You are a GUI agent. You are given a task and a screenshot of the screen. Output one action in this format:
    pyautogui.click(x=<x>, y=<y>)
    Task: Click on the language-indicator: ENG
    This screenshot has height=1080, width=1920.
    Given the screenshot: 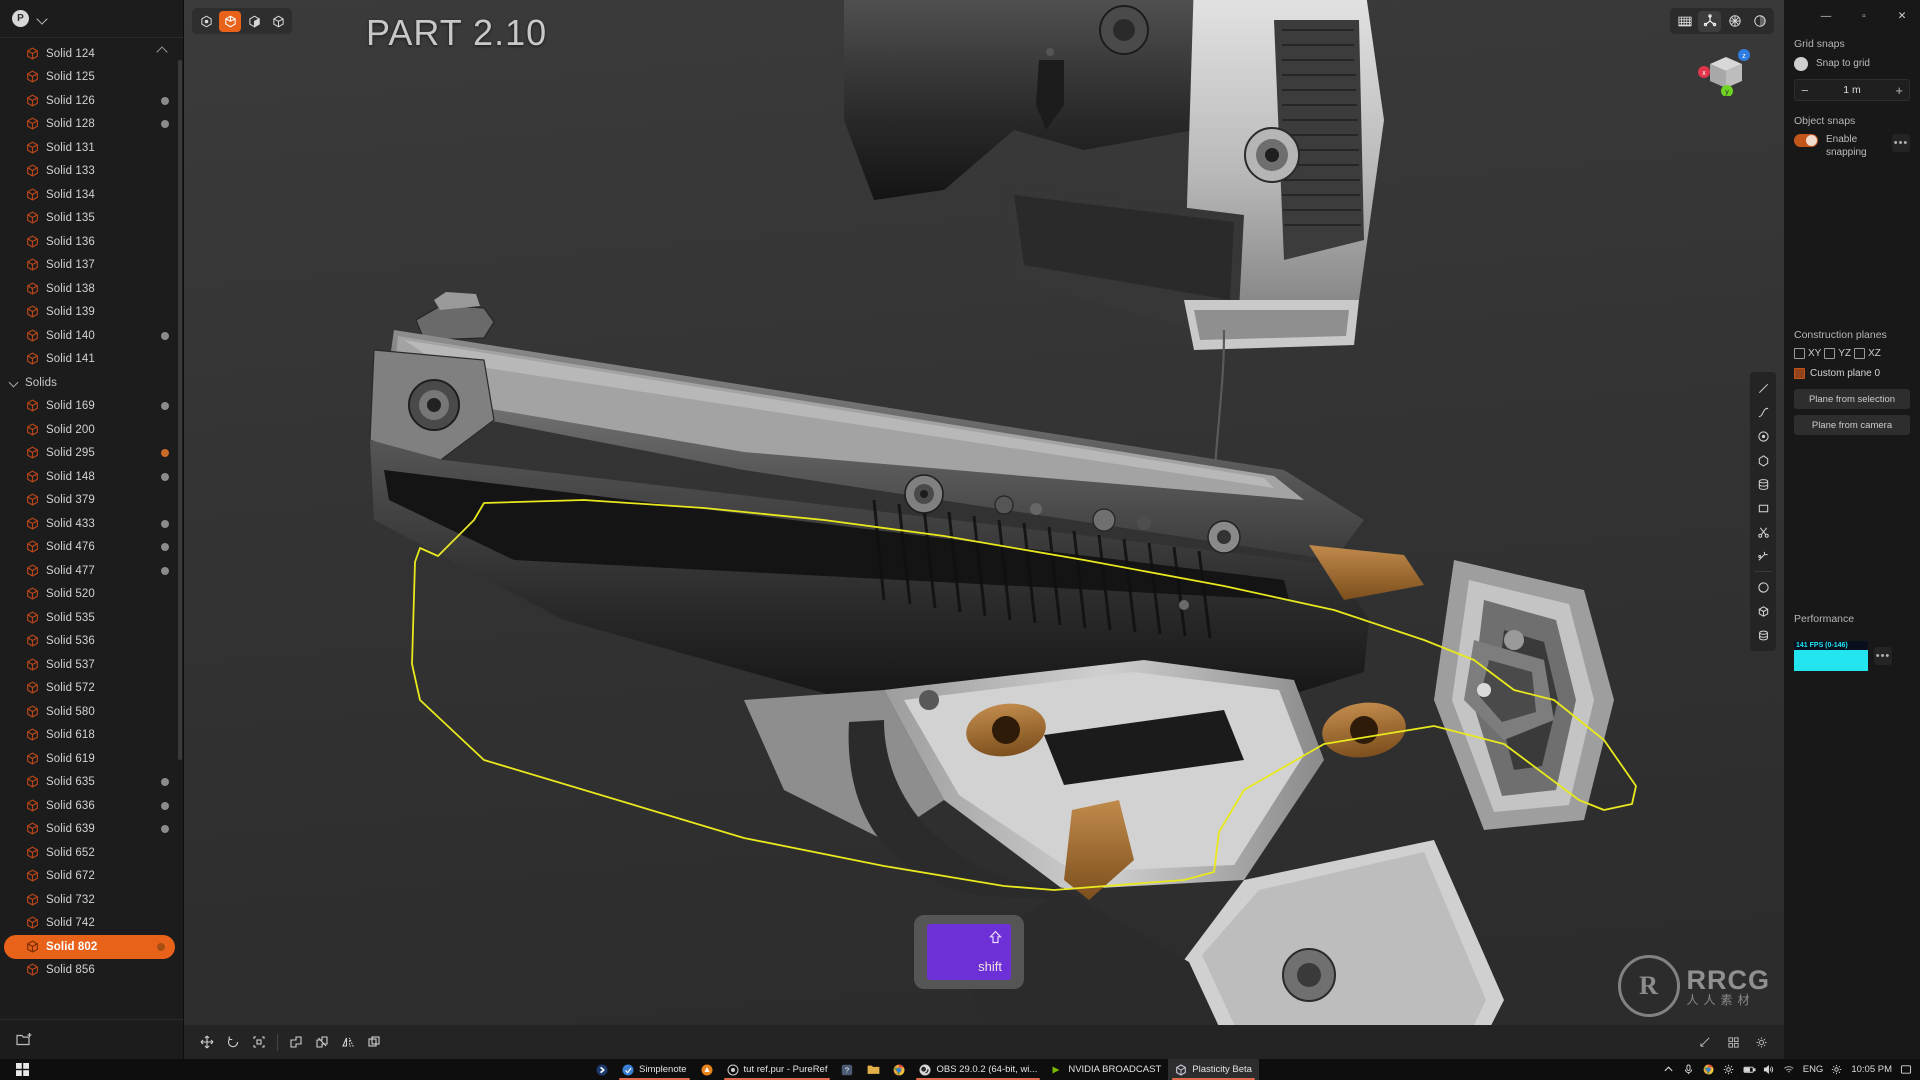 What is the action you would take?
    pyautogui.click(x=1813, y=1069)
    